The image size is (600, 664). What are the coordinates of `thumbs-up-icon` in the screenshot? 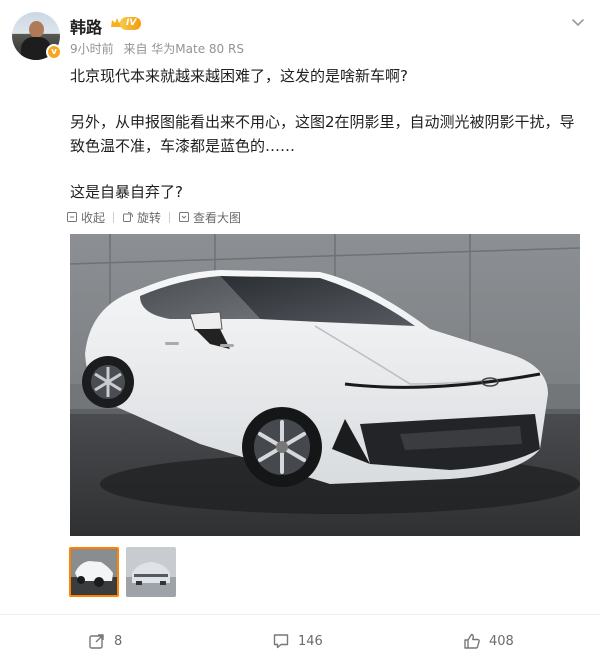 It's located at (472, 641).